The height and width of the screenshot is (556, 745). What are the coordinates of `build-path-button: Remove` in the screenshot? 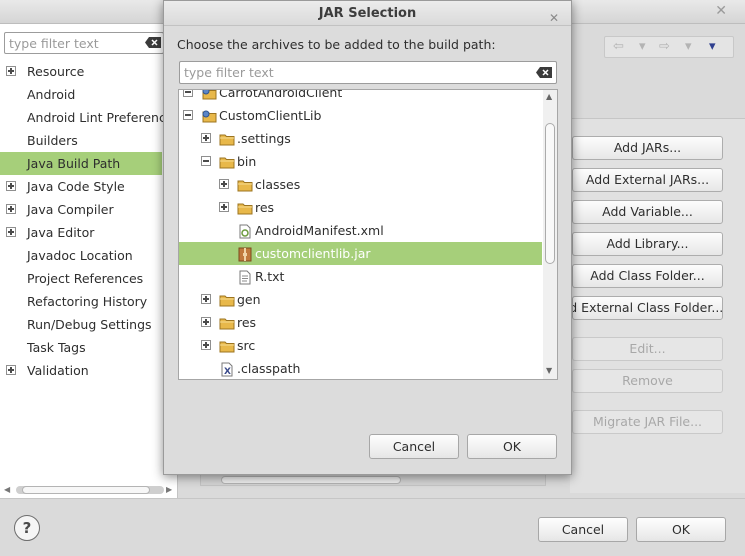 It's located at (647, 381).